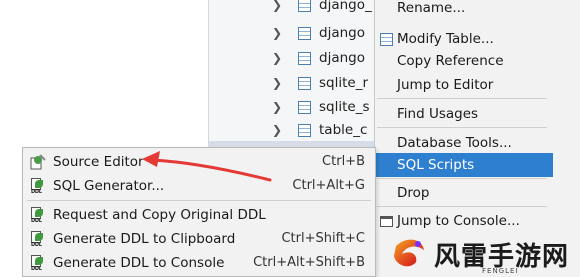 The width and height of the screenshot is (580, 277). Describe the element at coordinates (159, 214) in the screenshot. I see `submenu-item-label: Request and Copy Original DDL` at that location.